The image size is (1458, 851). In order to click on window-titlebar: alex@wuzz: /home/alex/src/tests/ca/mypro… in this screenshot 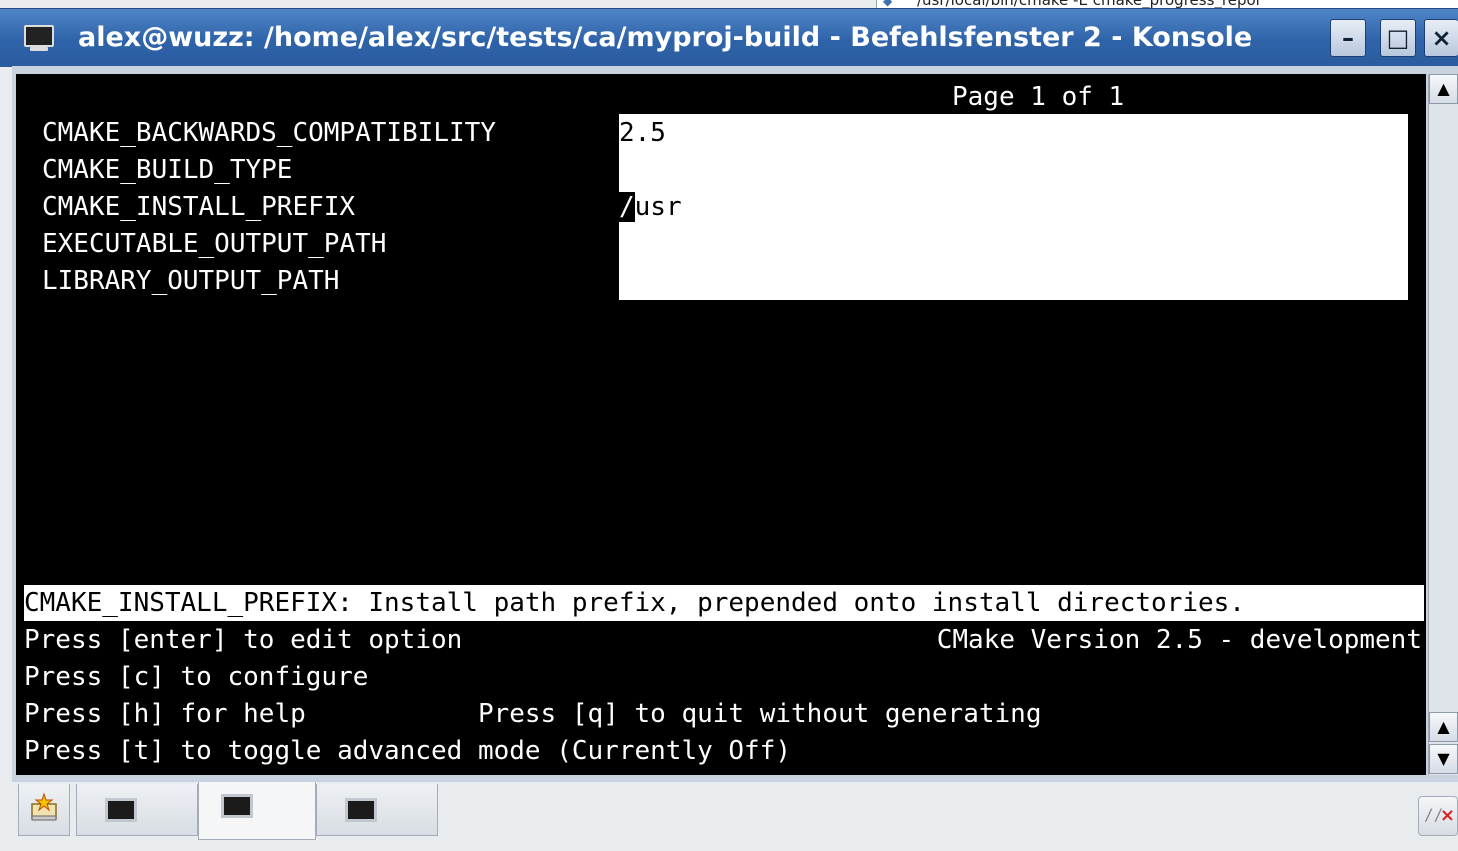, I will do `click(729, 37)`.